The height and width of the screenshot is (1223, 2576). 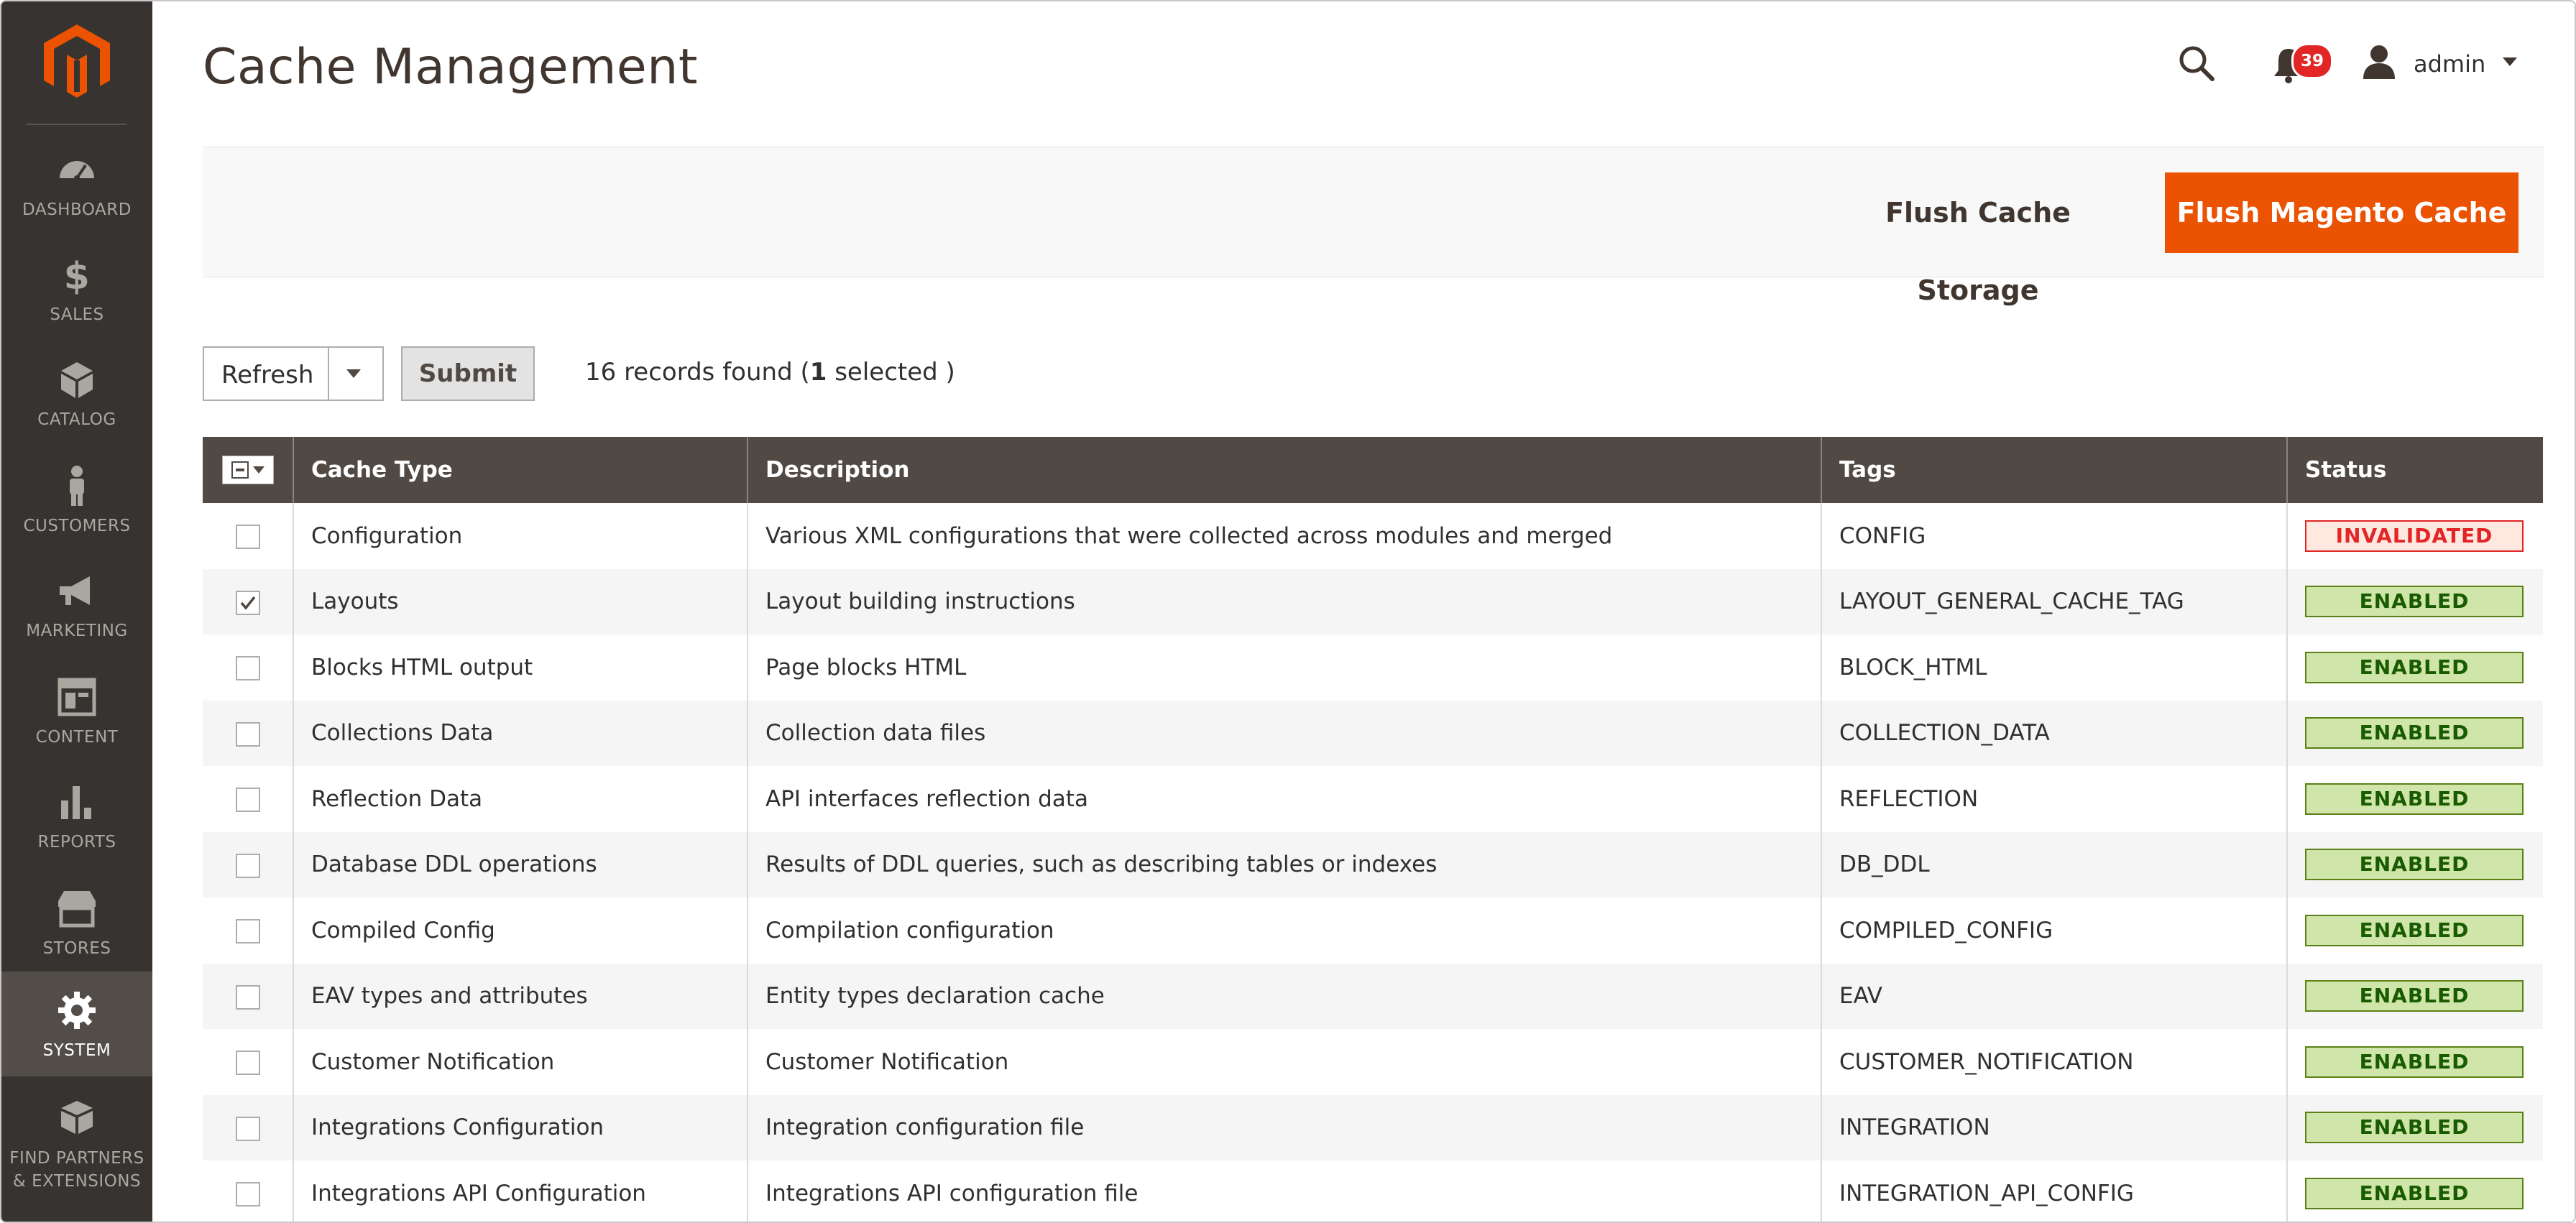 What do you see at coordinates (1285, 601) in the screenshot?
I see `description-cell: Layout building instructions` at bounding box center [1285, 601].